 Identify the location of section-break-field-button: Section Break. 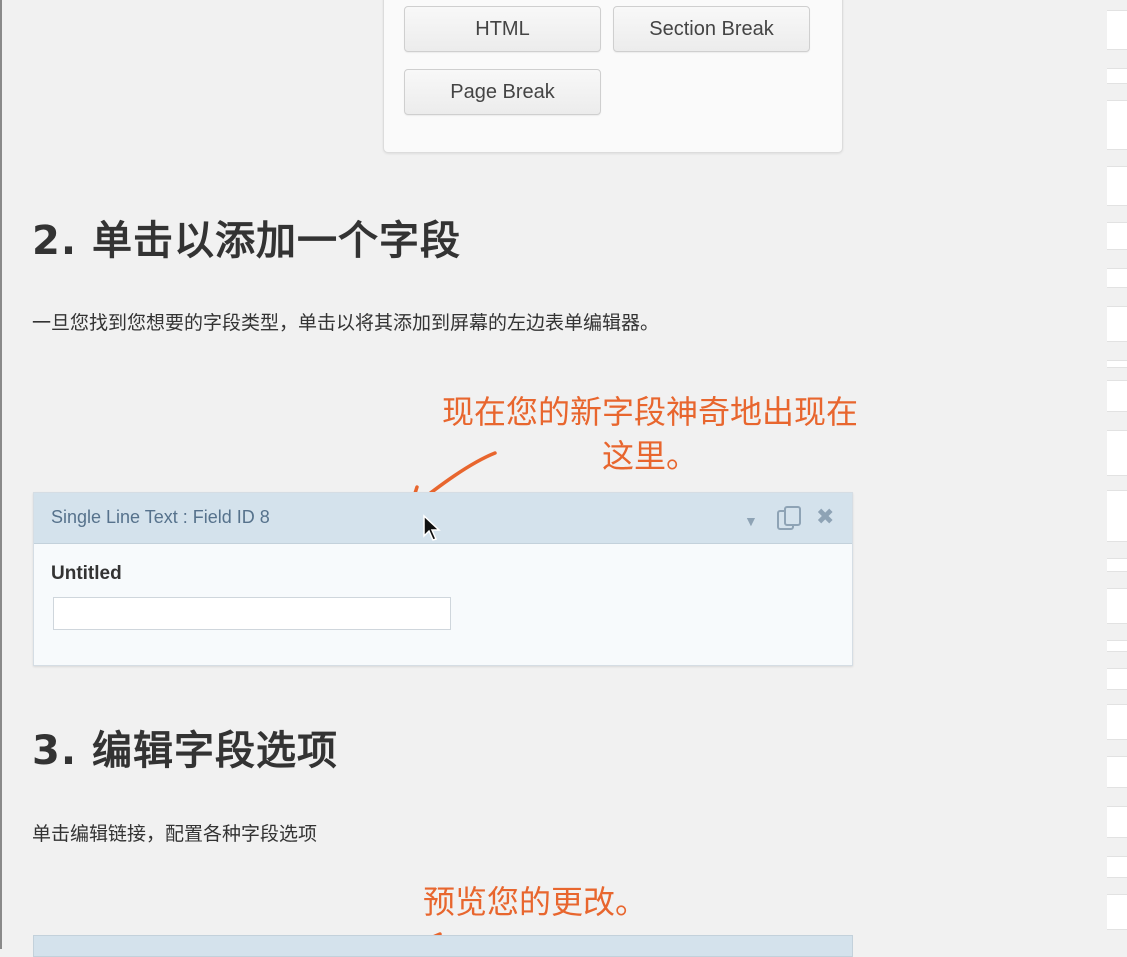
(711, 29).